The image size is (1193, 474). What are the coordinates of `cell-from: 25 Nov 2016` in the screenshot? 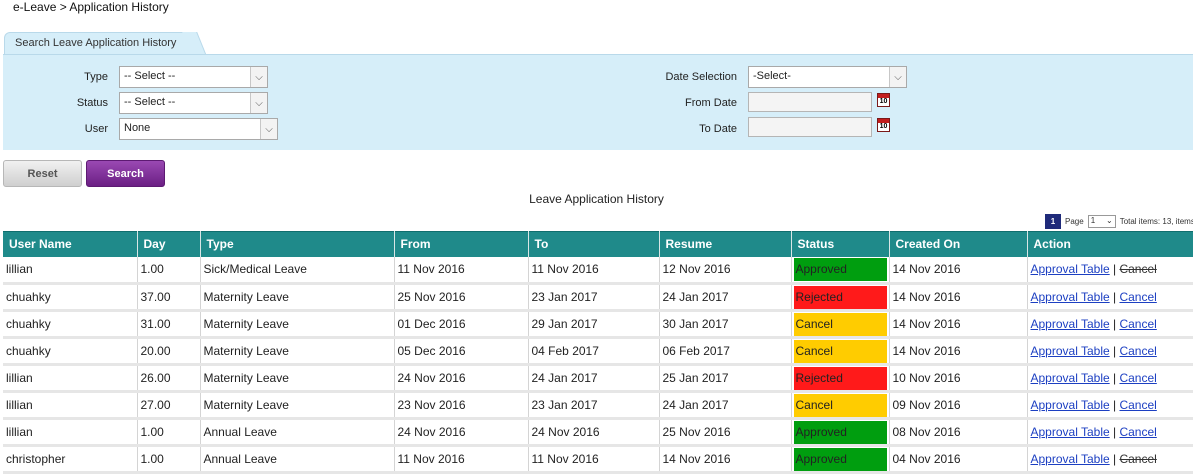 It's located at (461, 297).